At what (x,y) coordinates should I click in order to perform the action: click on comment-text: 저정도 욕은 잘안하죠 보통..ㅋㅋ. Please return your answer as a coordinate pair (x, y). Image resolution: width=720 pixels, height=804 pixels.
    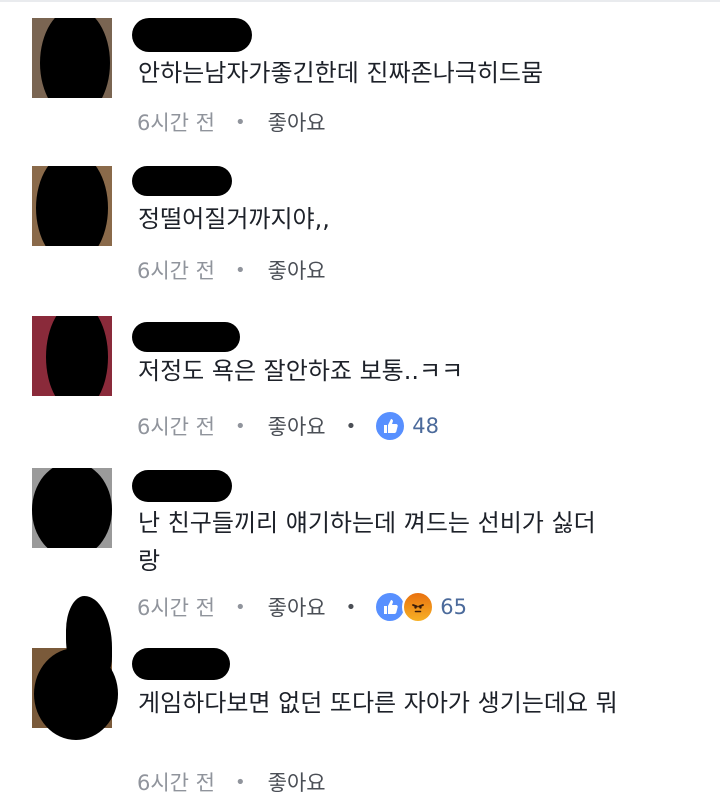
    Looking at the image, I should click on (301, 371).